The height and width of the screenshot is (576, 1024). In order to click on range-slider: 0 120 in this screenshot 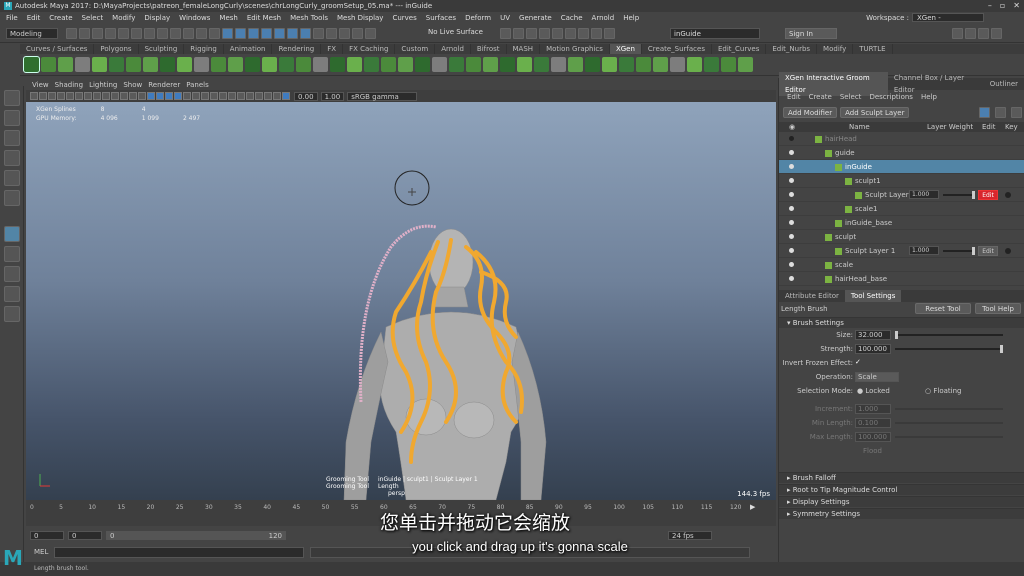, I will do `click(196, 535)`.